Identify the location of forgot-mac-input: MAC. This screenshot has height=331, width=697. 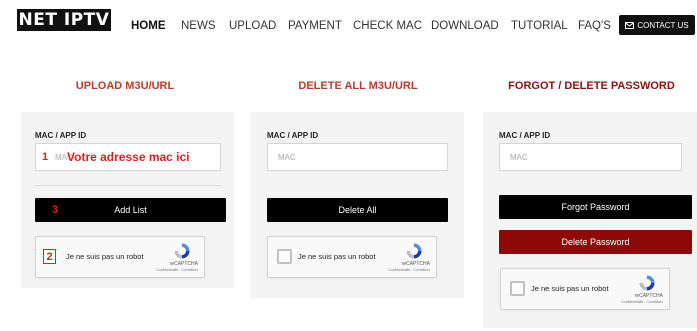
(590, 157).